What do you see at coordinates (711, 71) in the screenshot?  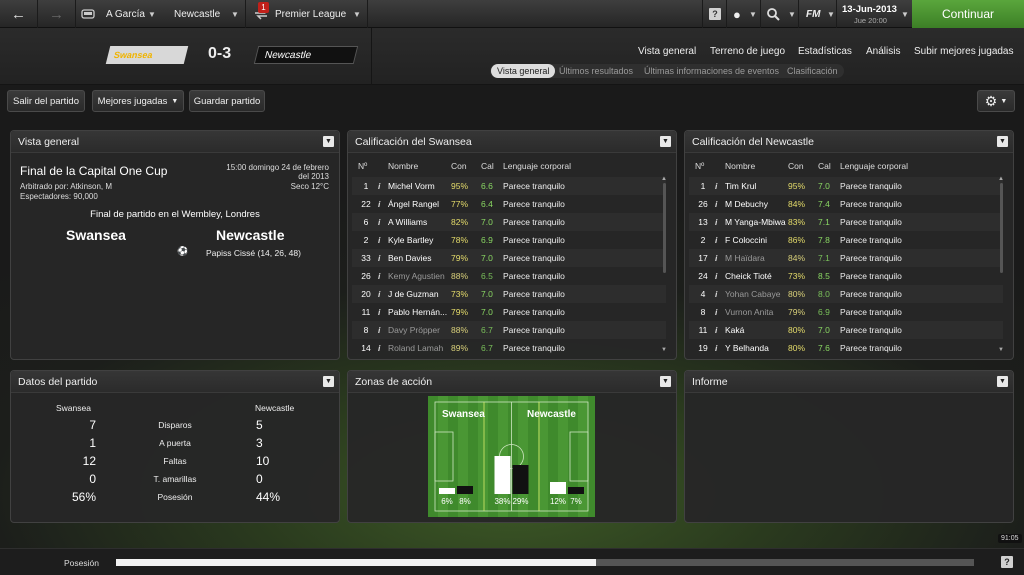 I see `subtab-ultimas-informaciones: Últimas informaciones de eventos` at bounding box center [711, 71].